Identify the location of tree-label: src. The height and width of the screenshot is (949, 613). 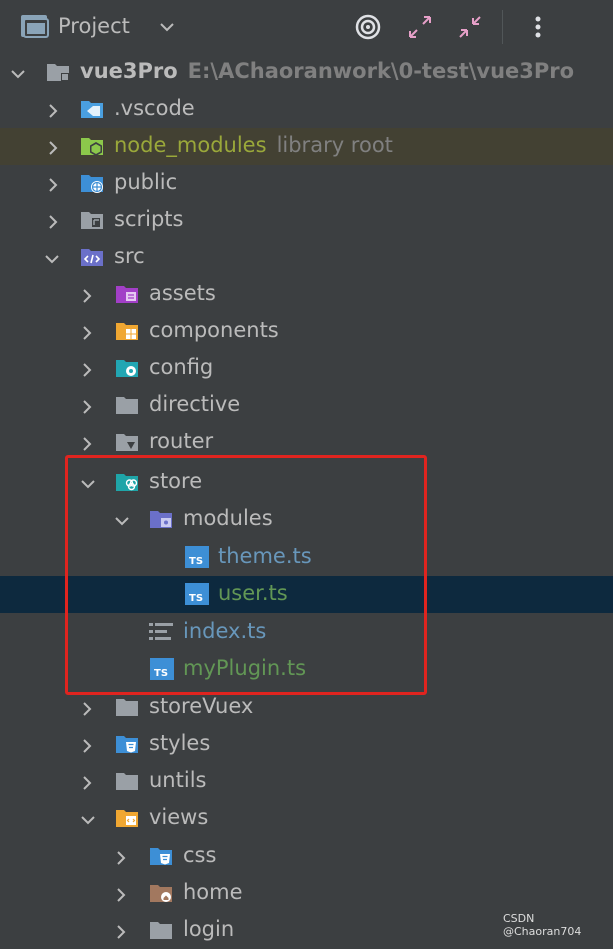
(129, 256).